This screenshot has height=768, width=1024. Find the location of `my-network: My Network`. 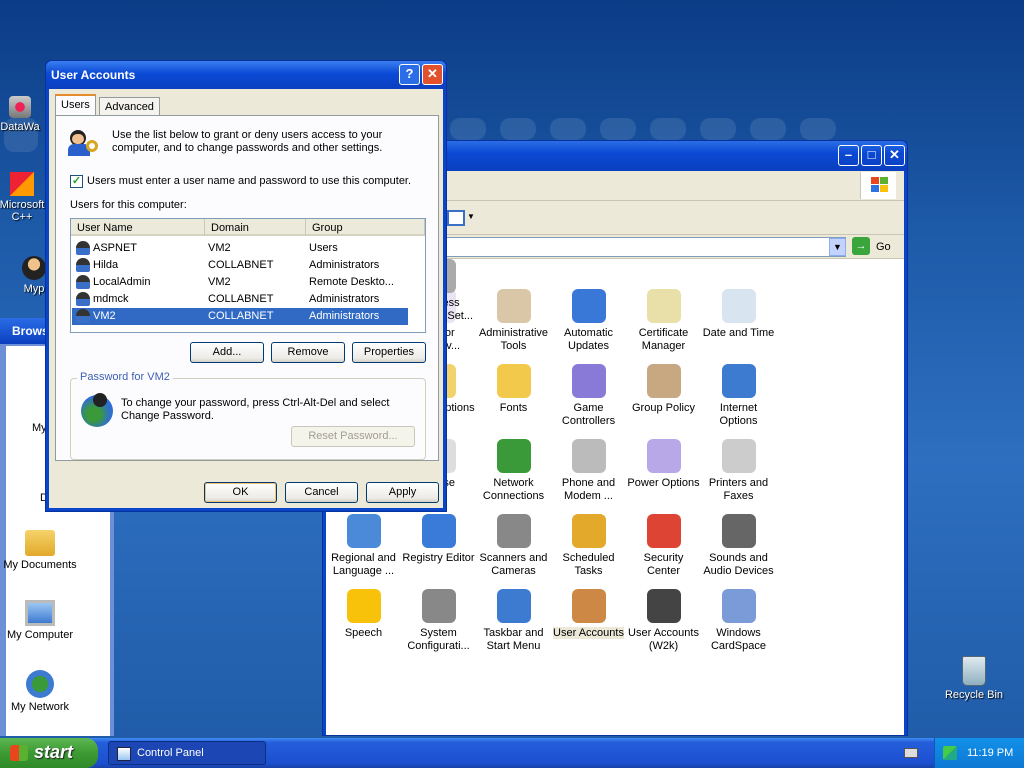

my-network: My Network is located at coordinates (40, 691).